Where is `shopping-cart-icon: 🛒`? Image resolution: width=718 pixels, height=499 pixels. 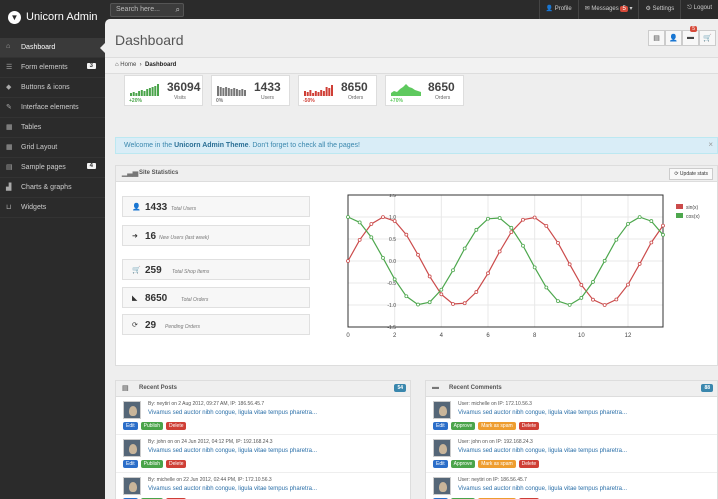 shopping-cart-icon: 🛒 is located at coordinates (707, 38).